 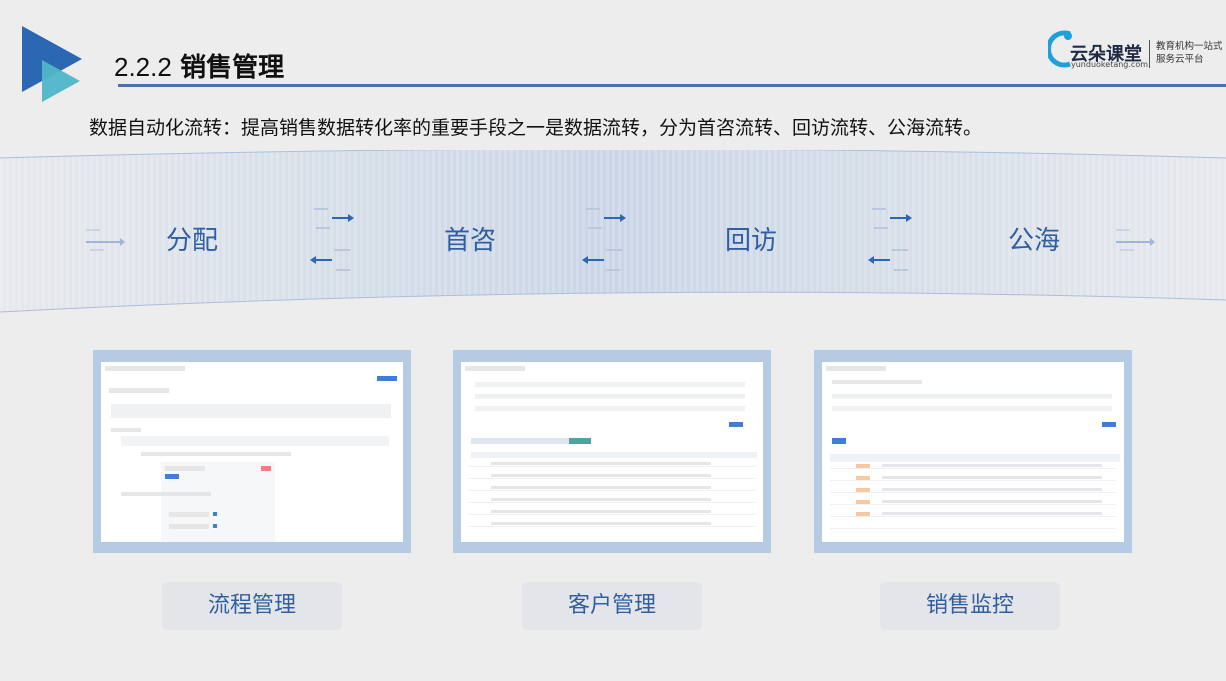 What do you see at coordinates (1034, 241) in the screenshot?
I see `stage-public-pool: 公海` at bounding box center [1034, 241].